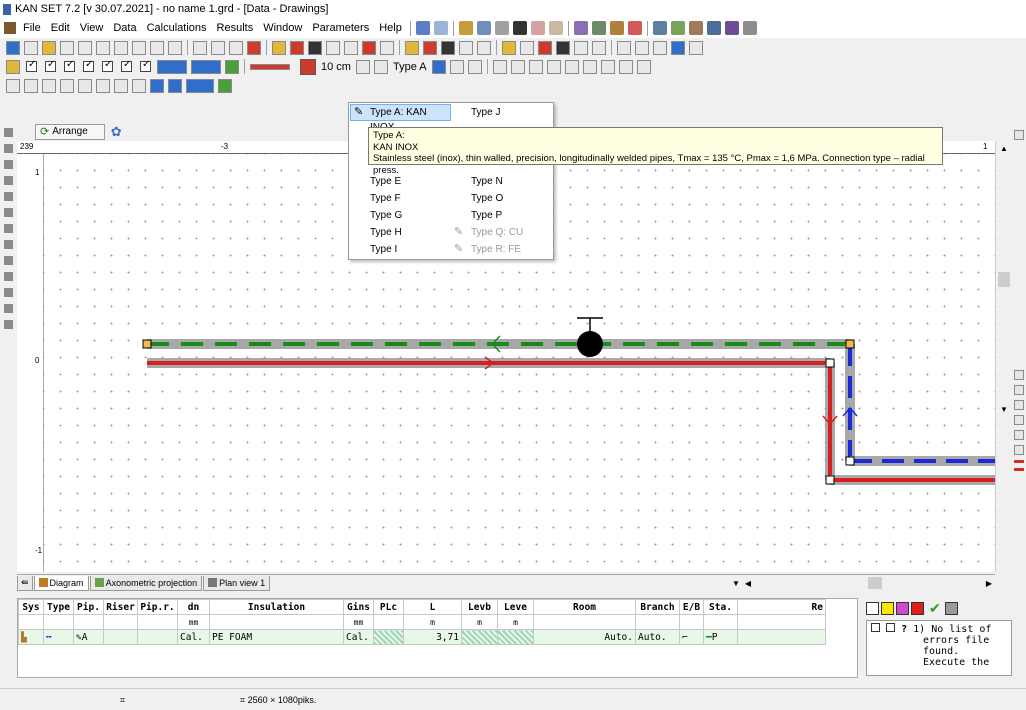 The image size is (1026, 710). Describe the element at coordinates (660, 47) in the screenshot. I see `report-icon` at that location.